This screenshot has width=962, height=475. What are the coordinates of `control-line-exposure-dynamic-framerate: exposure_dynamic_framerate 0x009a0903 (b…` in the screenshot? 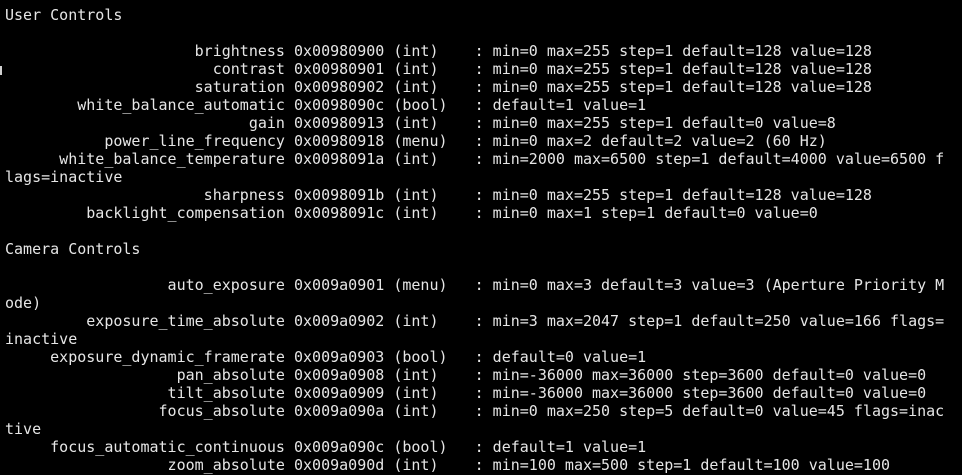 It's located at (326, 357).